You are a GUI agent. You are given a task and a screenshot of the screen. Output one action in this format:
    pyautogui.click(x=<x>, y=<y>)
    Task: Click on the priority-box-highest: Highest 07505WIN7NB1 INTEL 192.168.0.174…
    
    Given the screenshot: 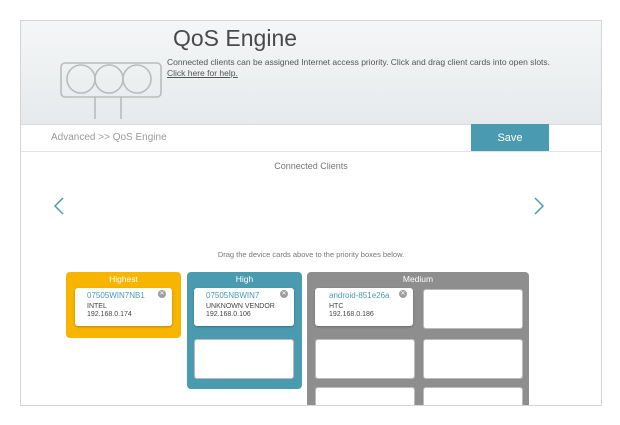 What is the action you would take?
    pyautogui.click(x=123, y=305)
    